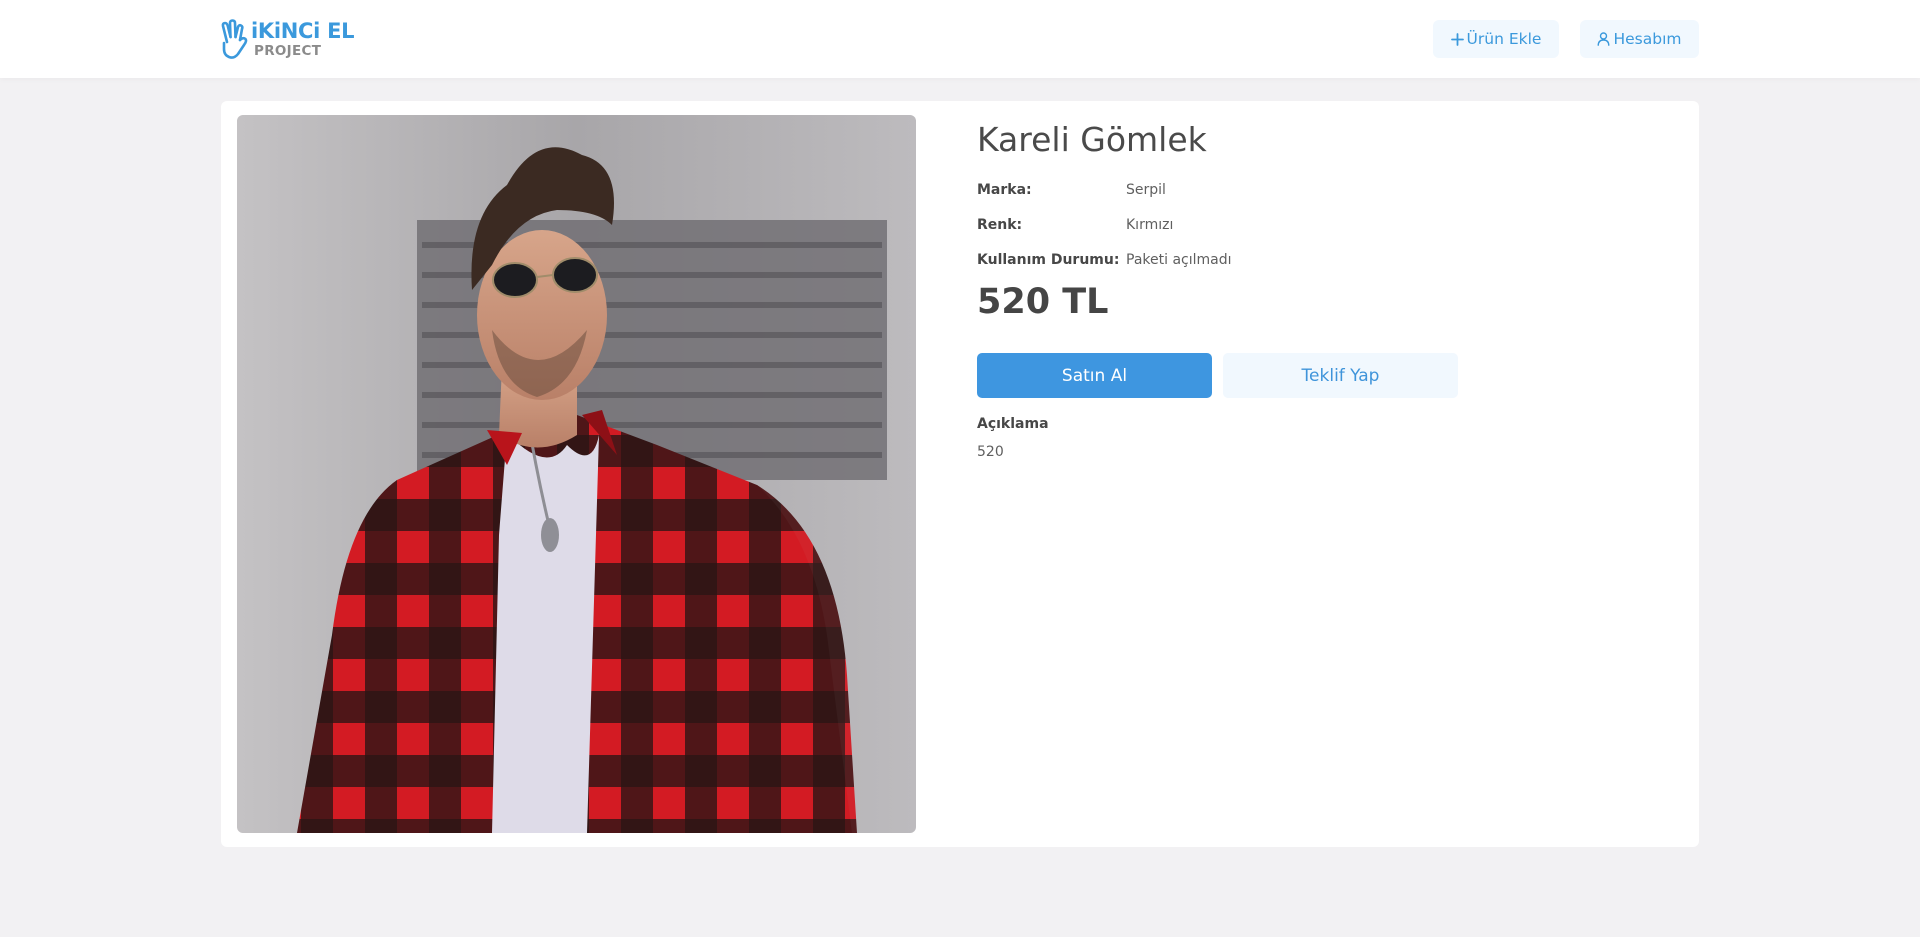 This screenshot has width=1920, height=937. What do you see at coordinates (234, 39) in the screenshot?
I see `waving-hand-logo-icon` at bounding box center [234, 39].